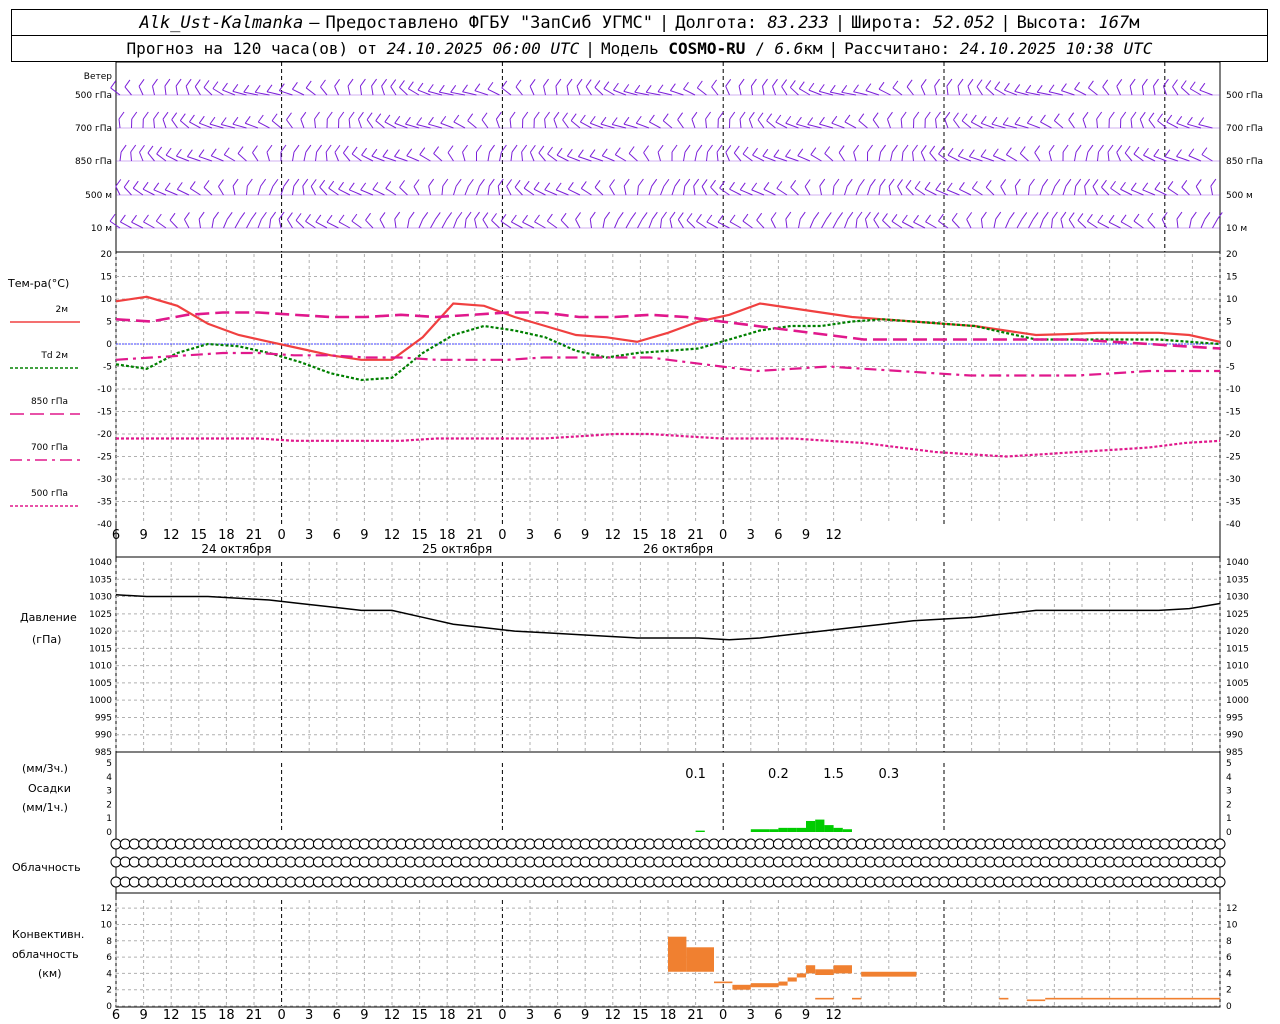 The width and height of the screenshot is (1280, 1024). What do you see at coordinates (1244, 129) in the screenshot?
I see `wind-level-label-right: 700 гПа` at bounding box center [1244, 129].